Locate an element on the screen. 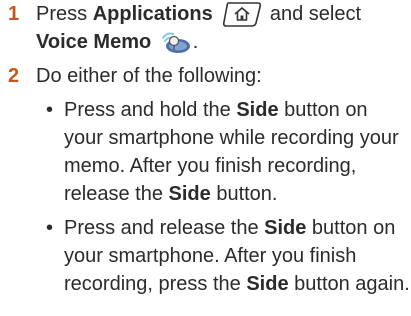  list-item-text: Press and hold the is located at coordinates (150, 110).